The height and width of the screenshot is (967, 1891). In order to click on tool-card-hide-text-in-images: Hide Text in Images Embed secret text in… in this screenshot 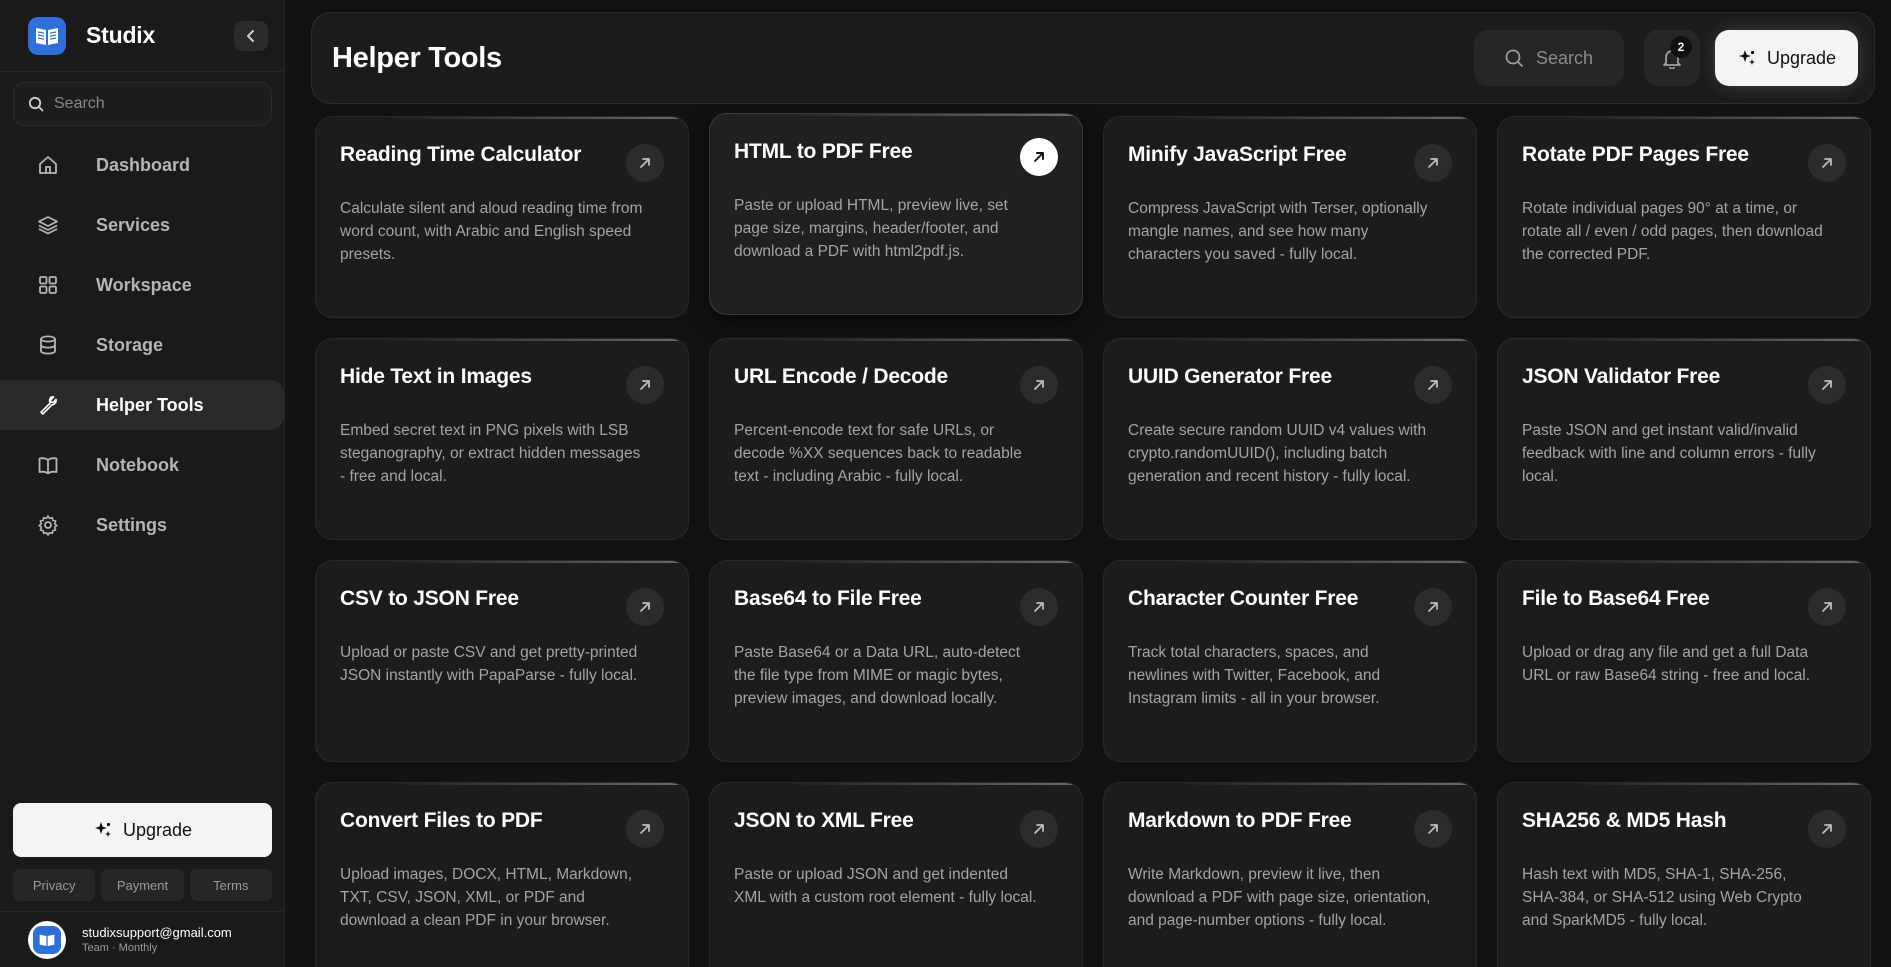, I will do `click(502, 439)`.